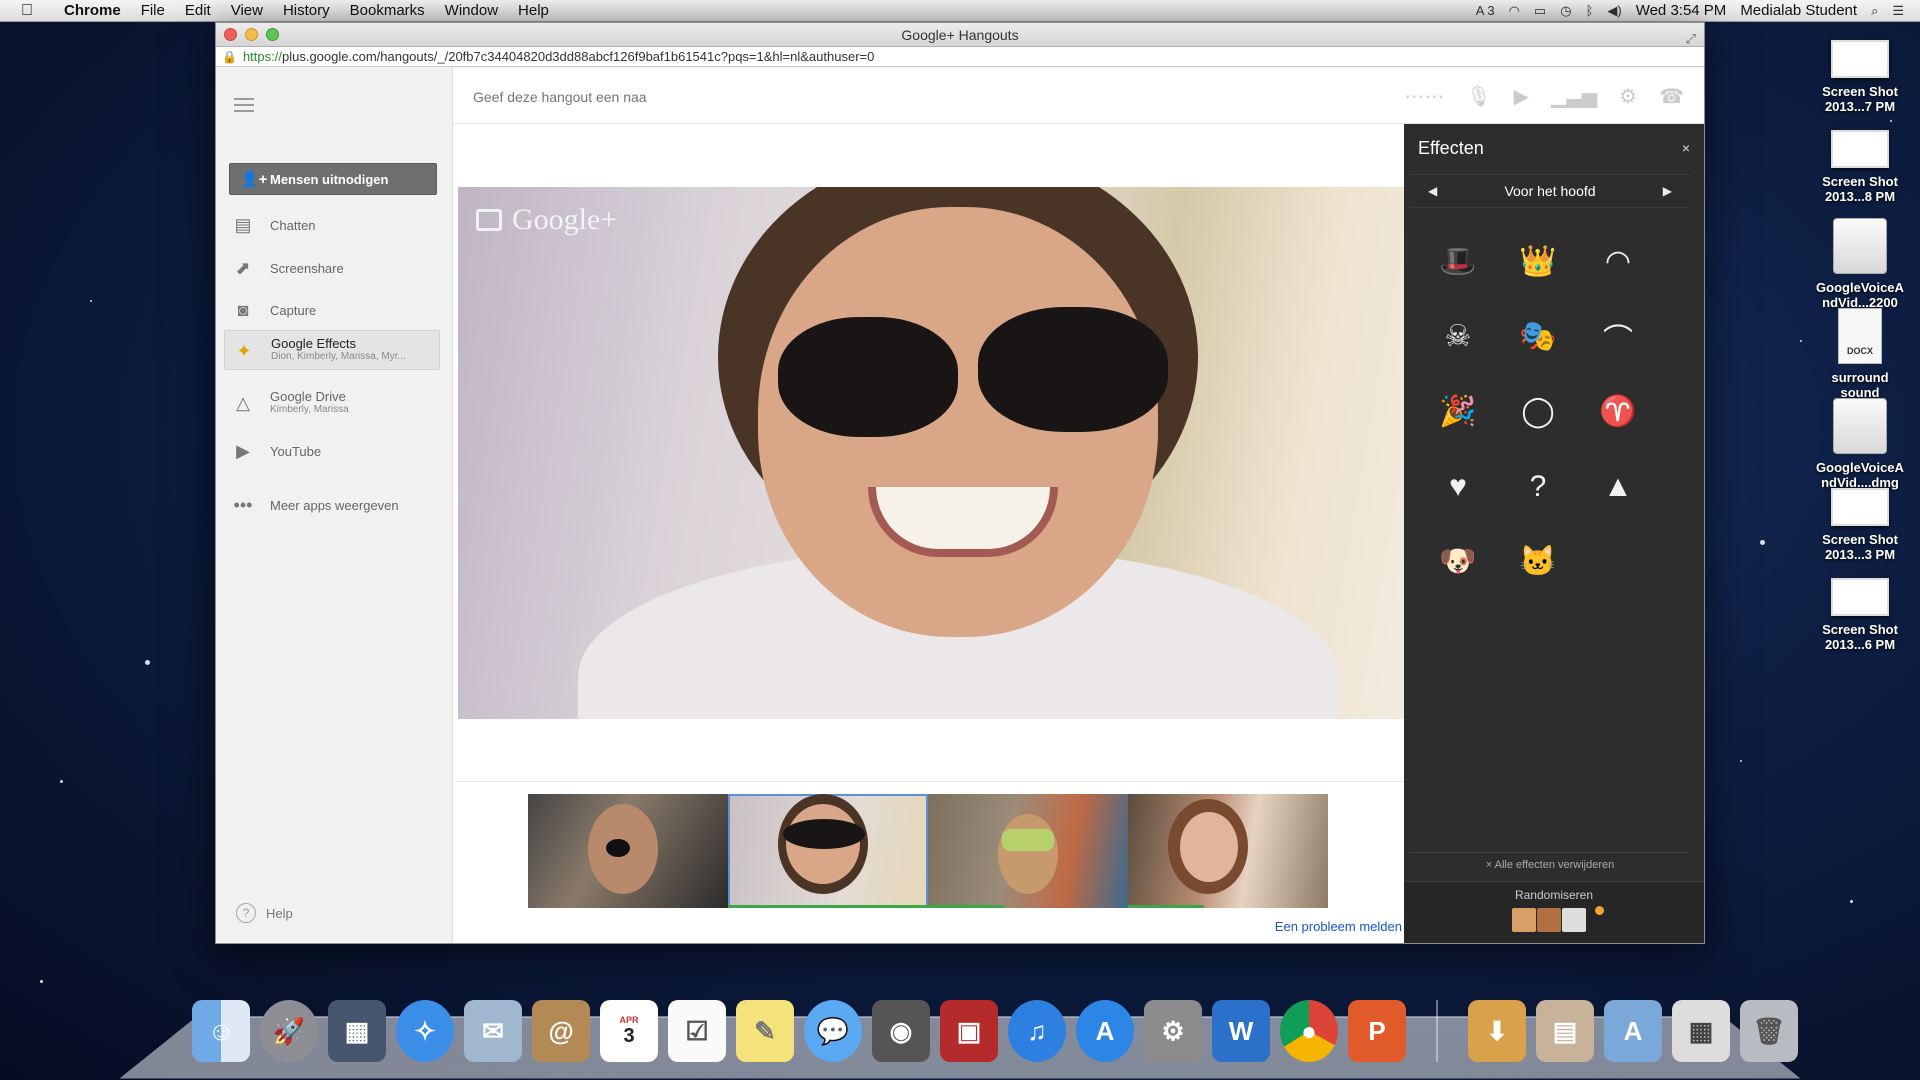 This screenshot has width=1920, height=1080. I want to click on desktop-file-icon: GoogleVoiceA ndVid...2200, so click(1860, 264).